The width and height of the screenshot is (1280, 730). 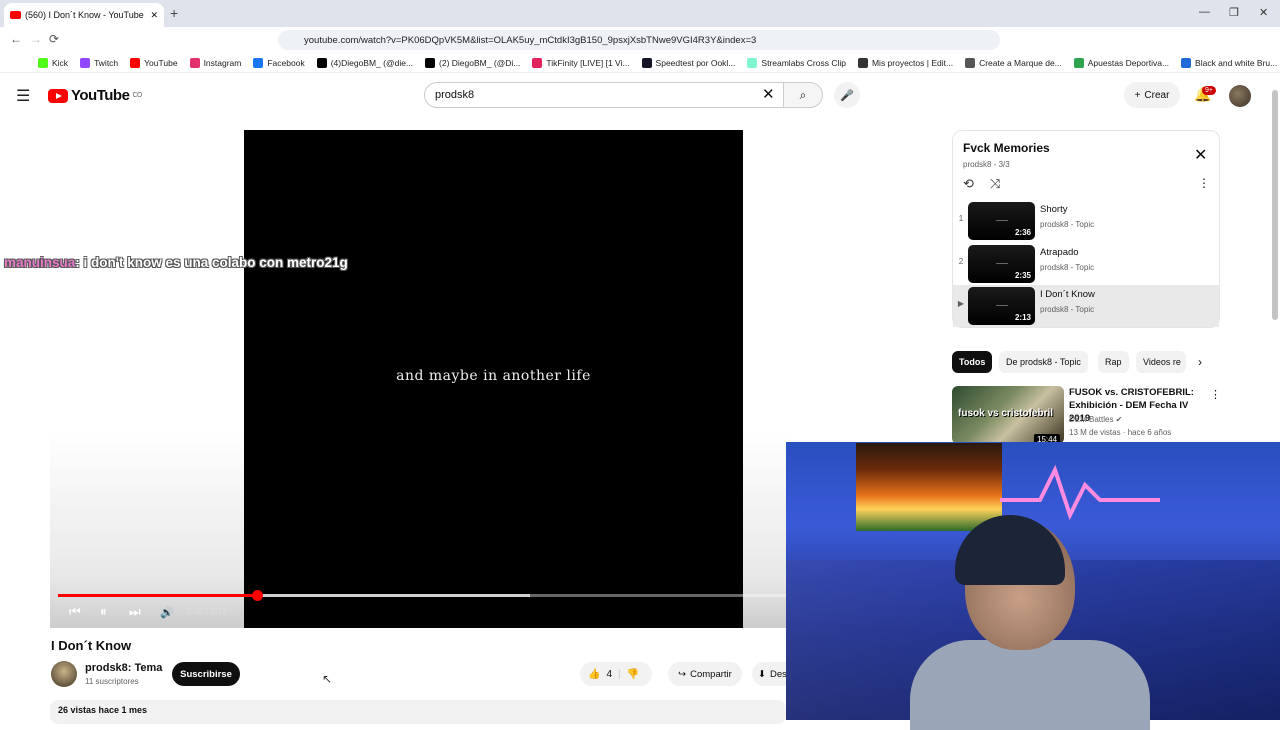 I want to click on country-code: CO, so click(x=137, y=95).